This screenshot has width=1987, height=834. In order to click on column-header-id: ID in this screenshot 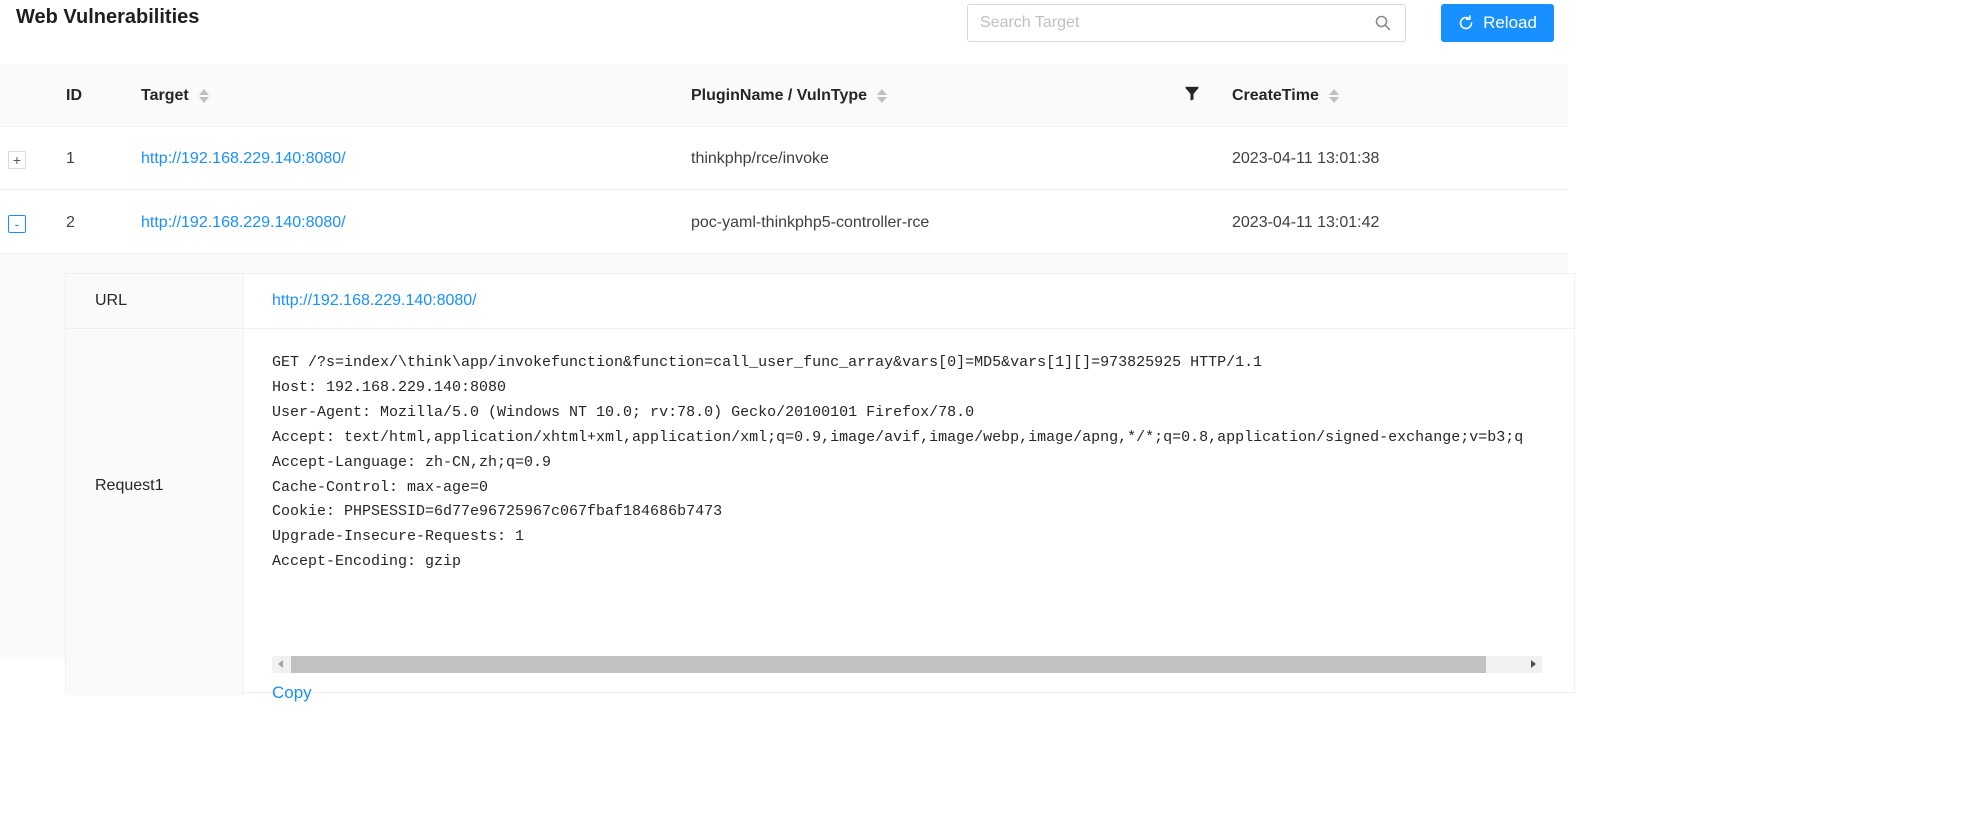, I will do `click(74, 95)`.